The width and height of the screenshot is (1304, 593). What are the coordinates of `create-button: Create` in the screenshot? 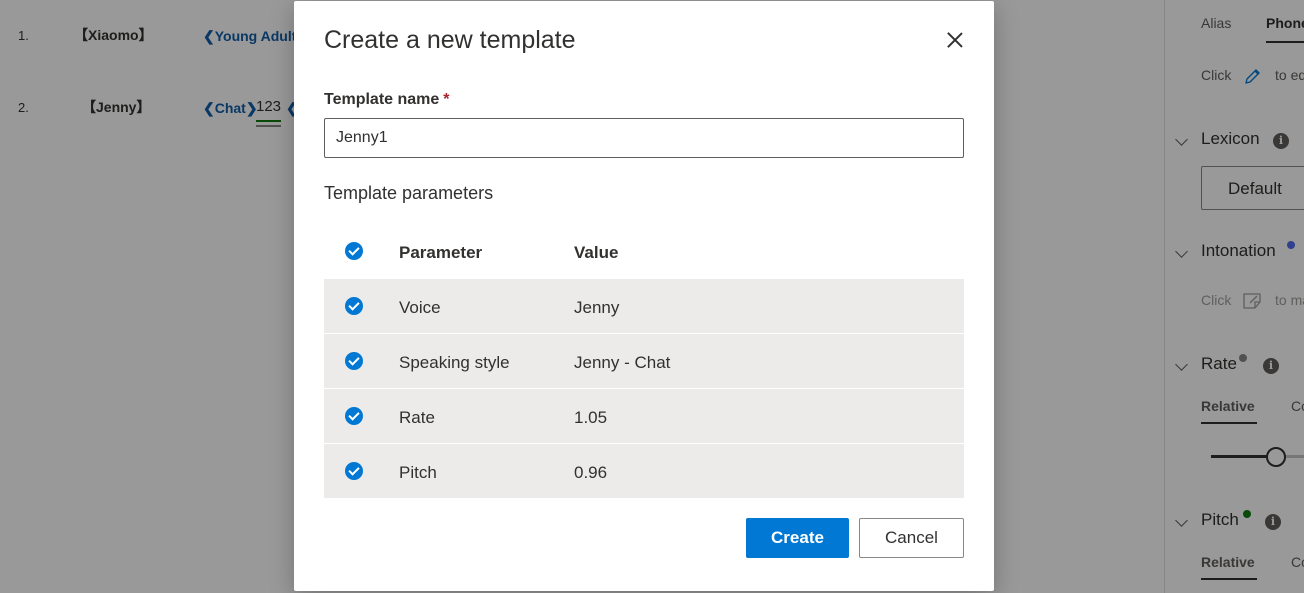 It's located at (797, 538).